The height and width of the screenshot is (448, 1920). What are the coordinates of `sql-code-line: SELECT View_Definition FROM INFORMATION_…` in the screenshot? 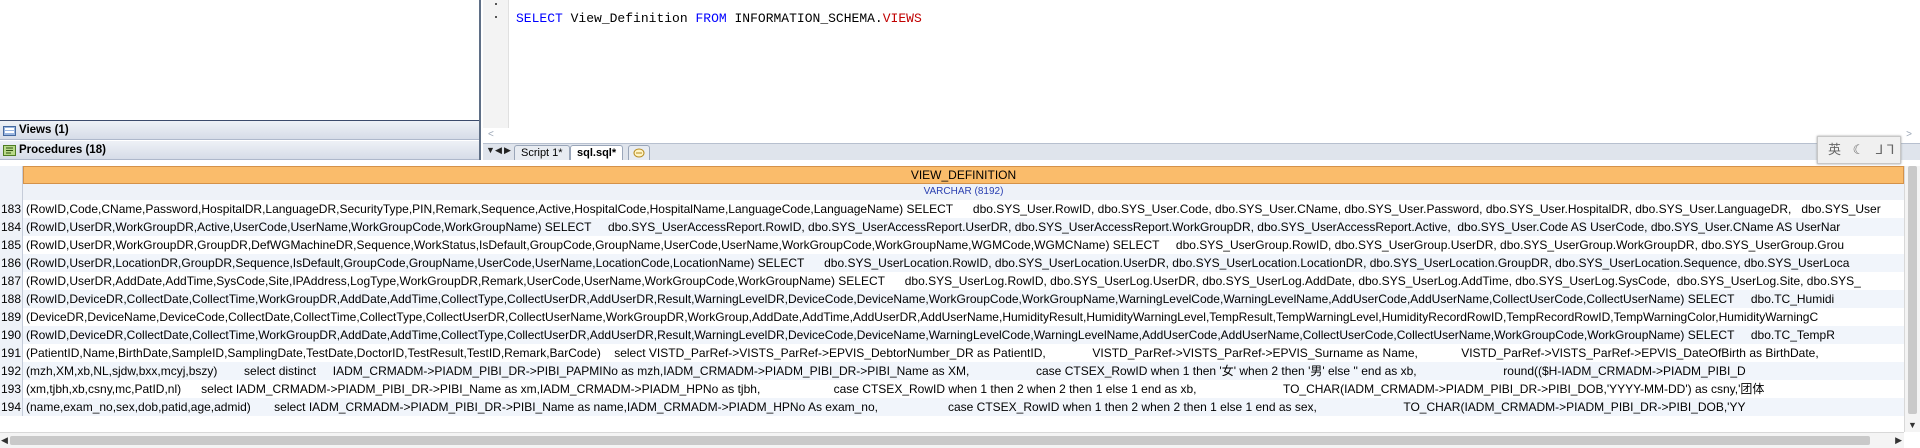 It's located at (719, 18).